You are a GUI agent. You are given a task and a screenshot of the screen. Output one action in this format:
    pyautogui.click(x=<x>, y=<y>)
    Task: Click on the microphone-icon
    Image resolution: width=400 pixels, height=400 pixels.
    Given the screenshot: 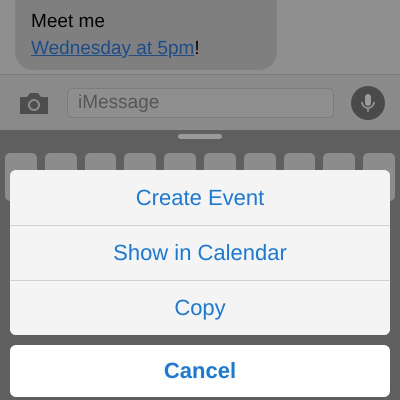 What is the action you would take?
    pyautogui.click(x=368, y=103)
    